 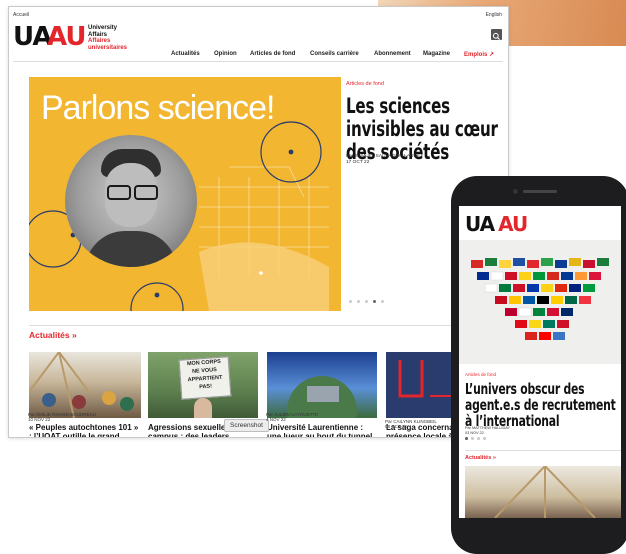 I want to click on nav-opinion: Opinion, so click(x=225, y=54).